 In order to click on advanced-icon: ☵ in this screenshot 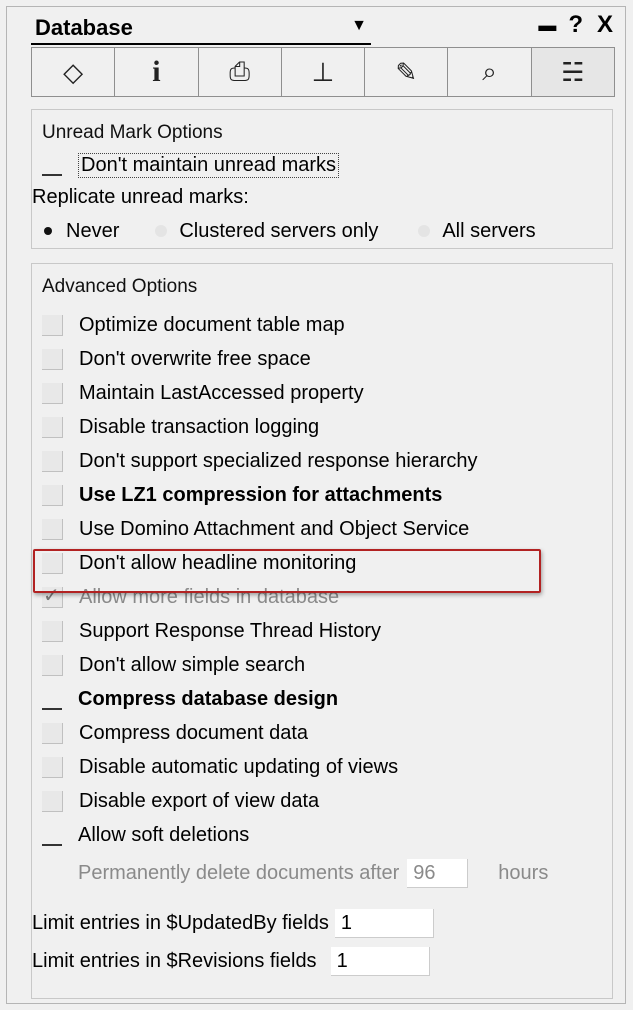, I will do `click(573, 71)`.